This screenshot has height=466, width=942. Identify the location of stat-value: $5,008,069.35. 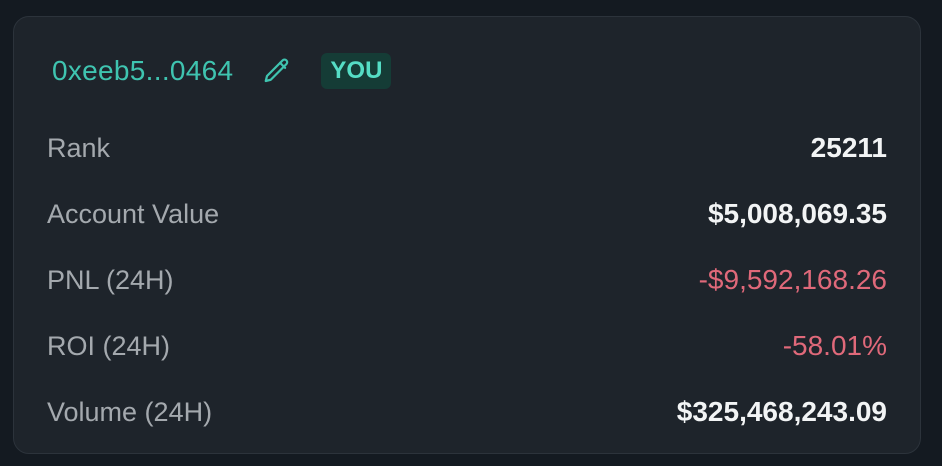
(797, 213).